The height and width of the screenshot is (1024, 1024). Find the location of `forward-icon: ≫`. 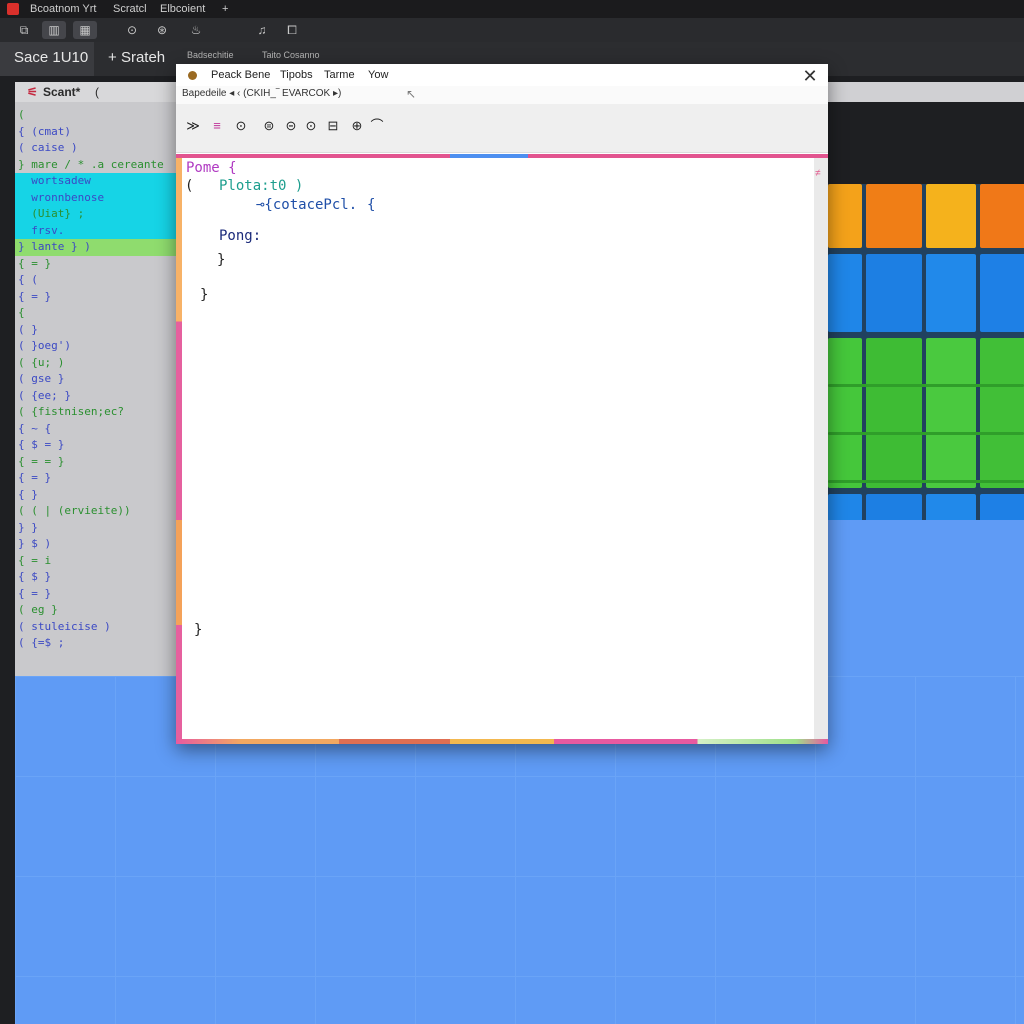

forward-icon: ≫ is located at coordinates (193, 126).